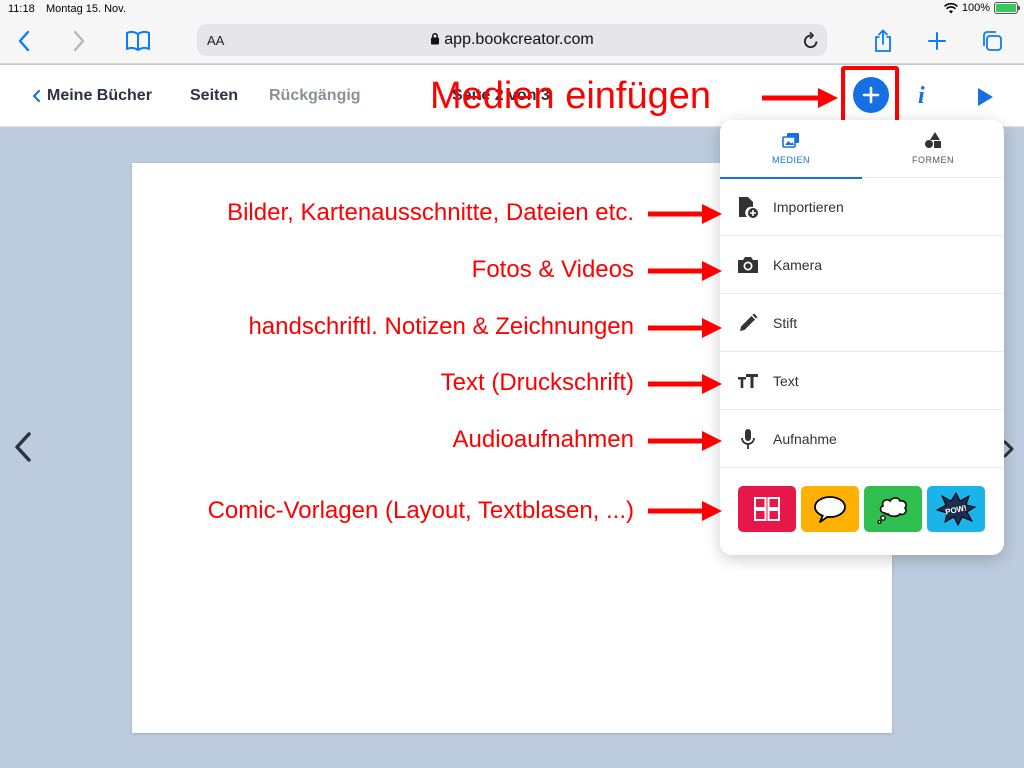 The image size is (1024, 768). I want to click on annotation-text: Text (Druckschrift), so click(537, 382).